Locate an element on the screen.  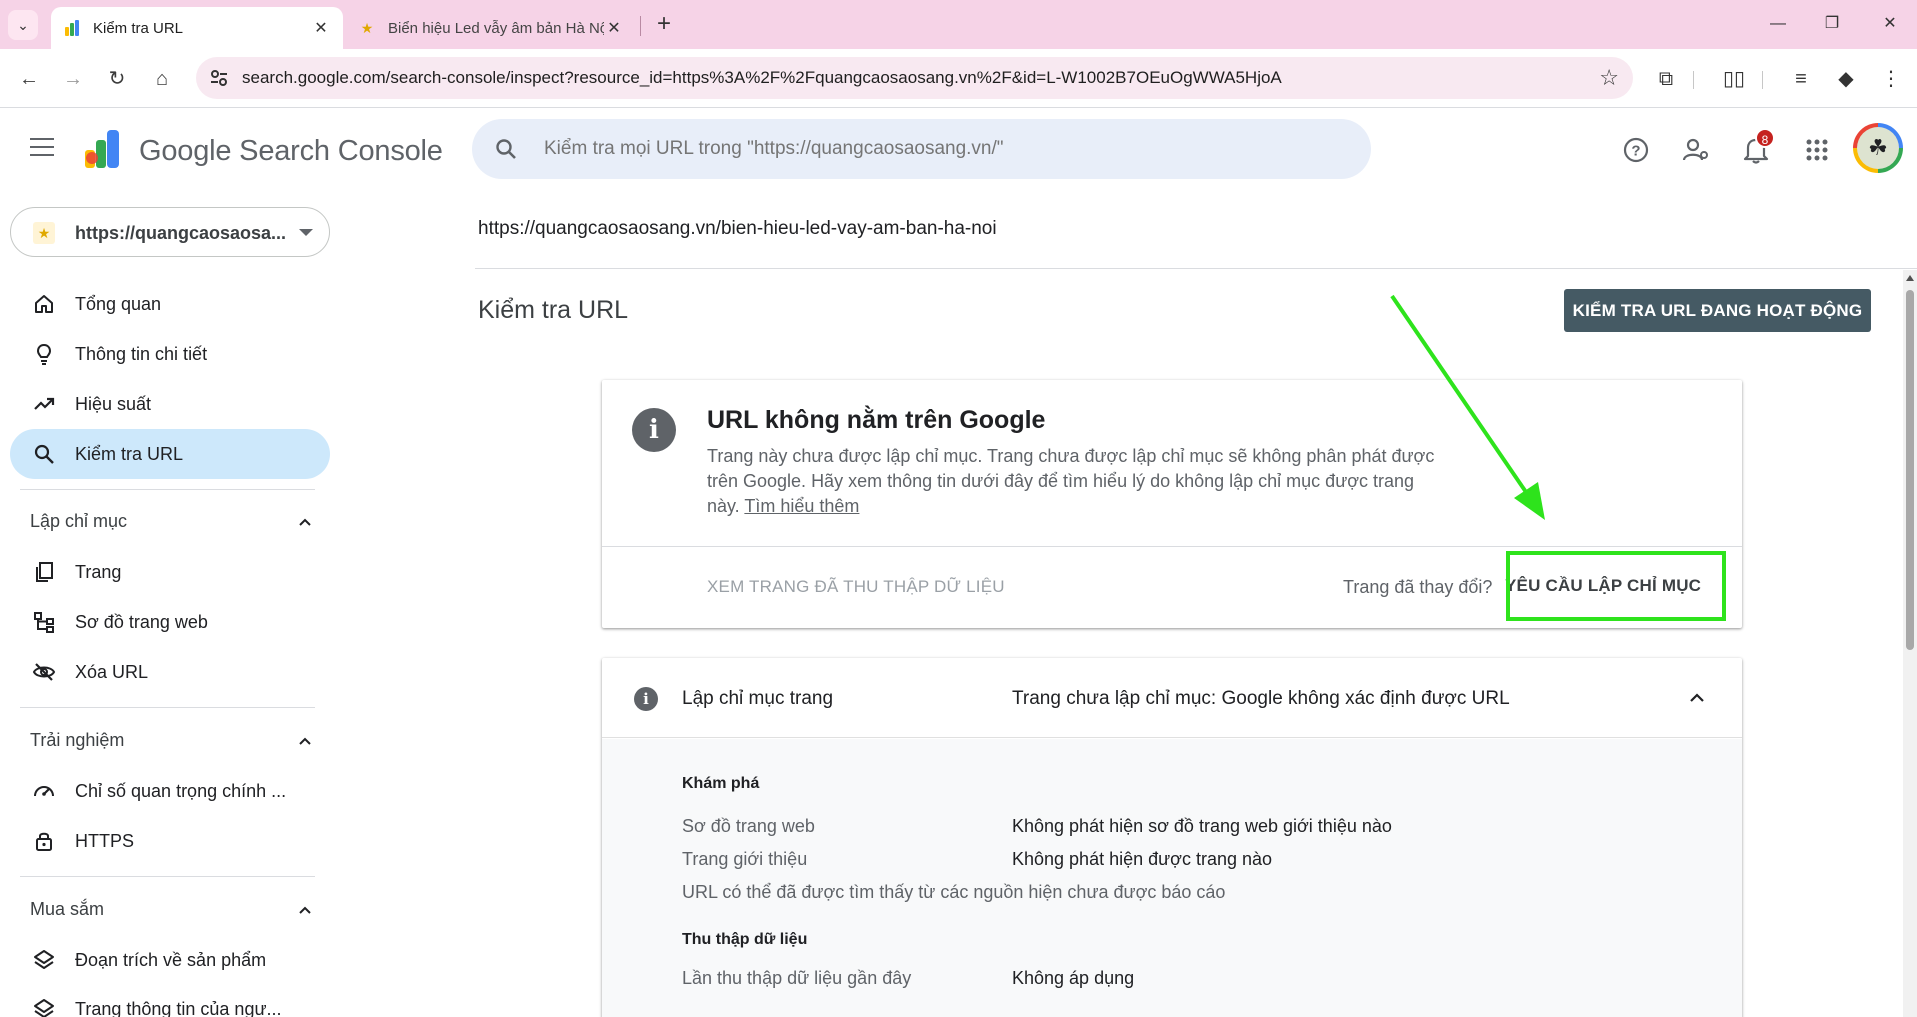
app-name: Google Search Console is located at coordinates (291, 151).